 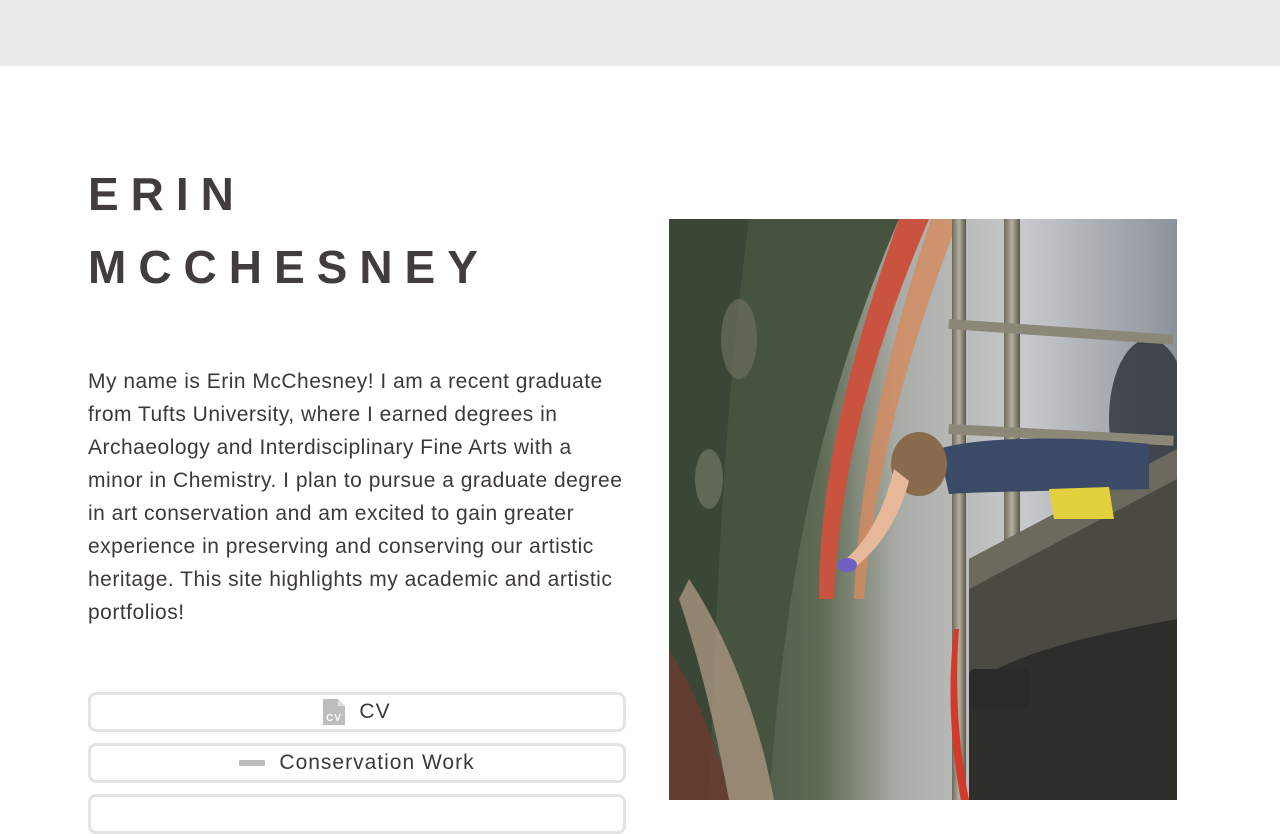 I want to click on header-bar, so click(x=640, y=33).